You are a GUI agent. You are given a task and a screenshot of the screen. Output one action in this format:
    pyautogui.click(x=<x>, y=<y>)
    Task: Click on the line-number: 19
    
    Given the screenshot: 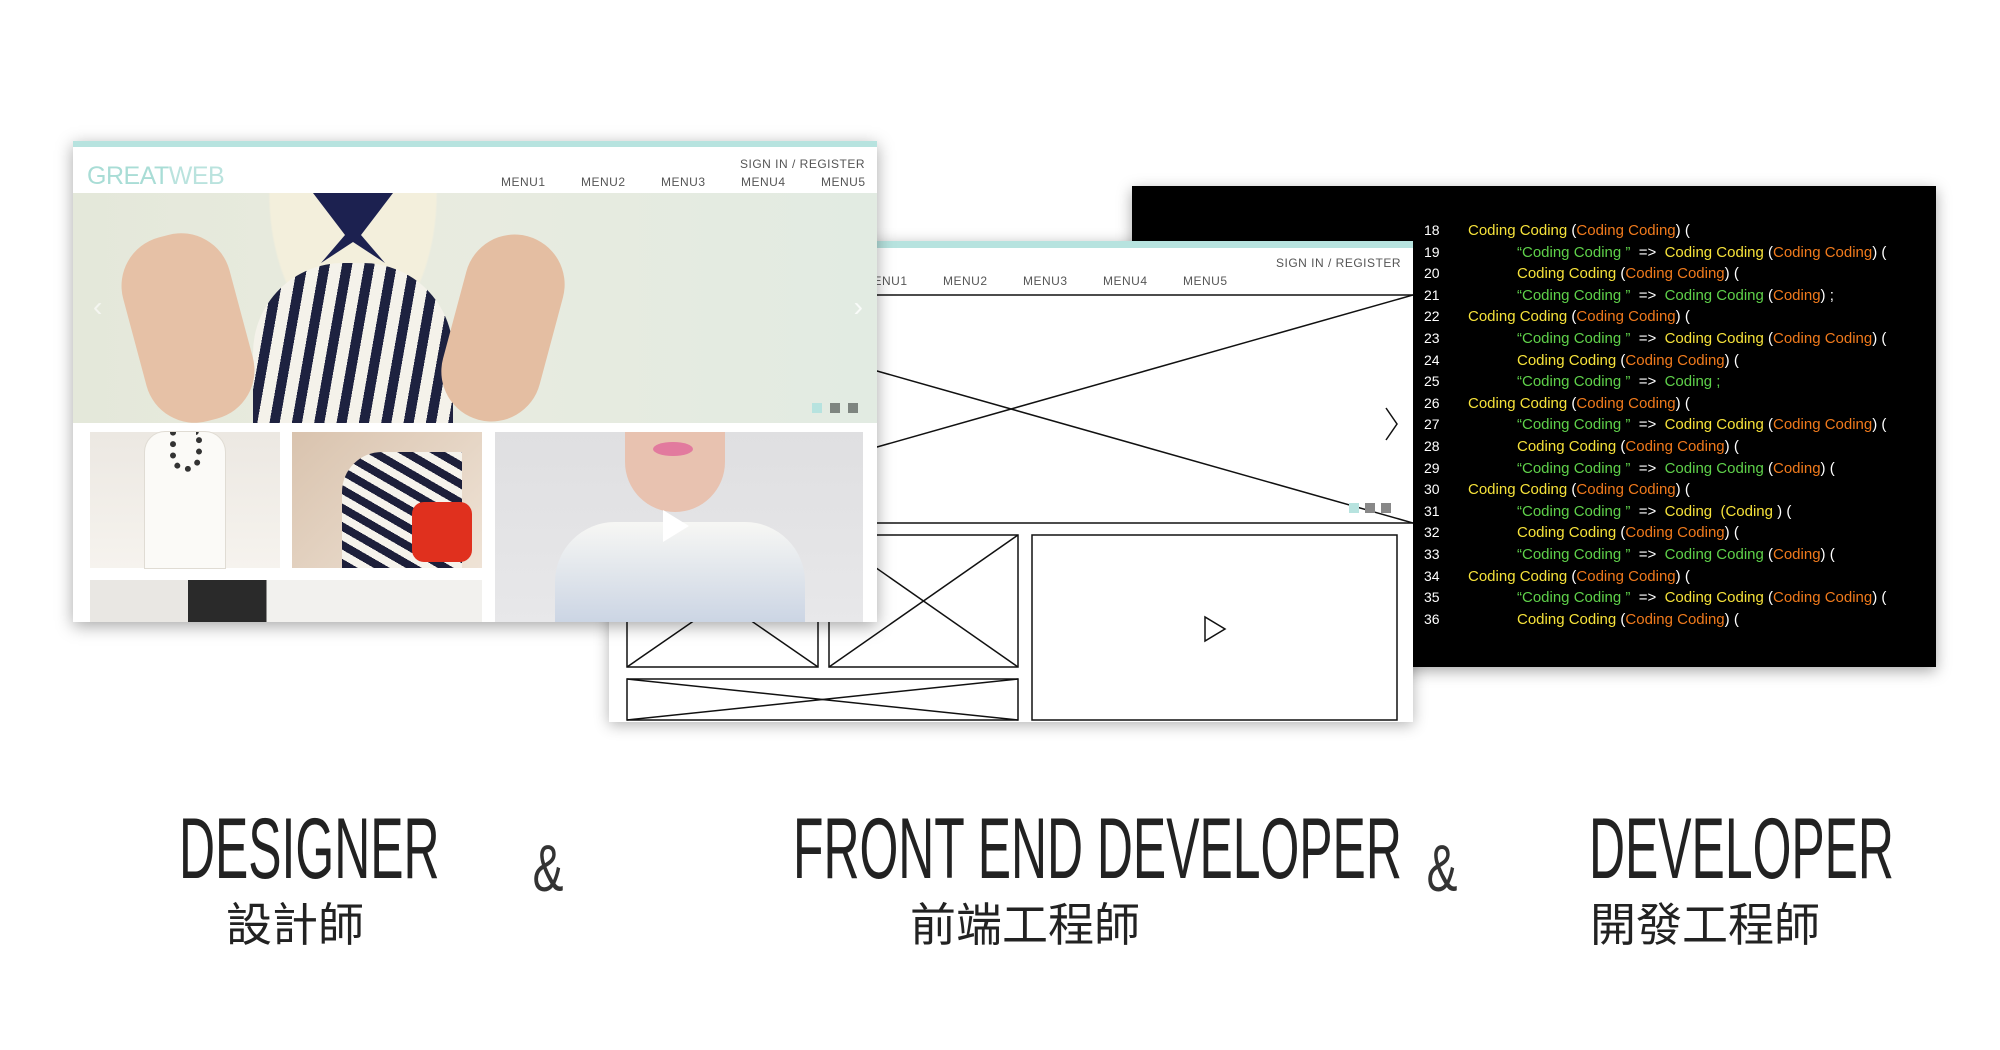 What is the action you would take?
    pyautogui.click(x=1432, y=251)
    